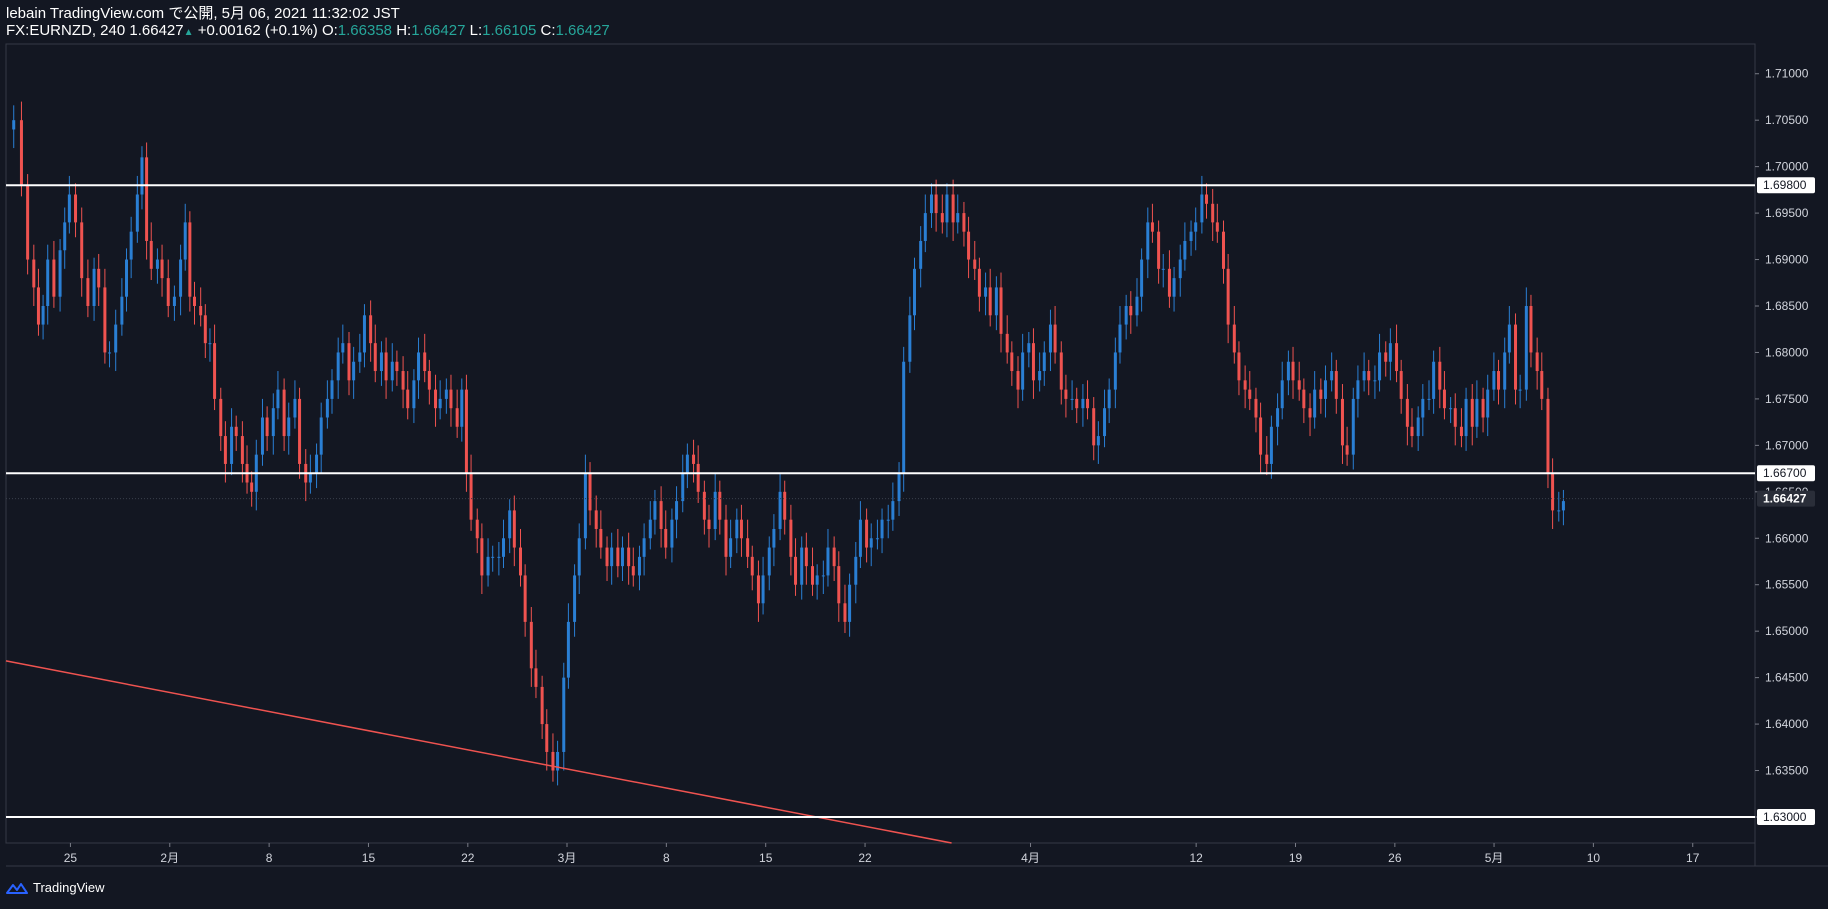 Image resolution: width=1828 pixels, height=909 pixels. Describe the element at coordinates (1395, 858) in the screenshot. I see `x-tick-label: 26` at that location.